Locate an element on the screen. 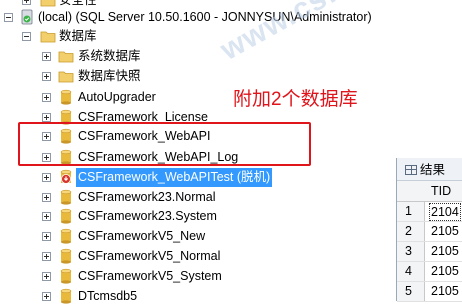  tree-node-label: CSFrameworkV5_Normal is located at coordinates (149, 256).